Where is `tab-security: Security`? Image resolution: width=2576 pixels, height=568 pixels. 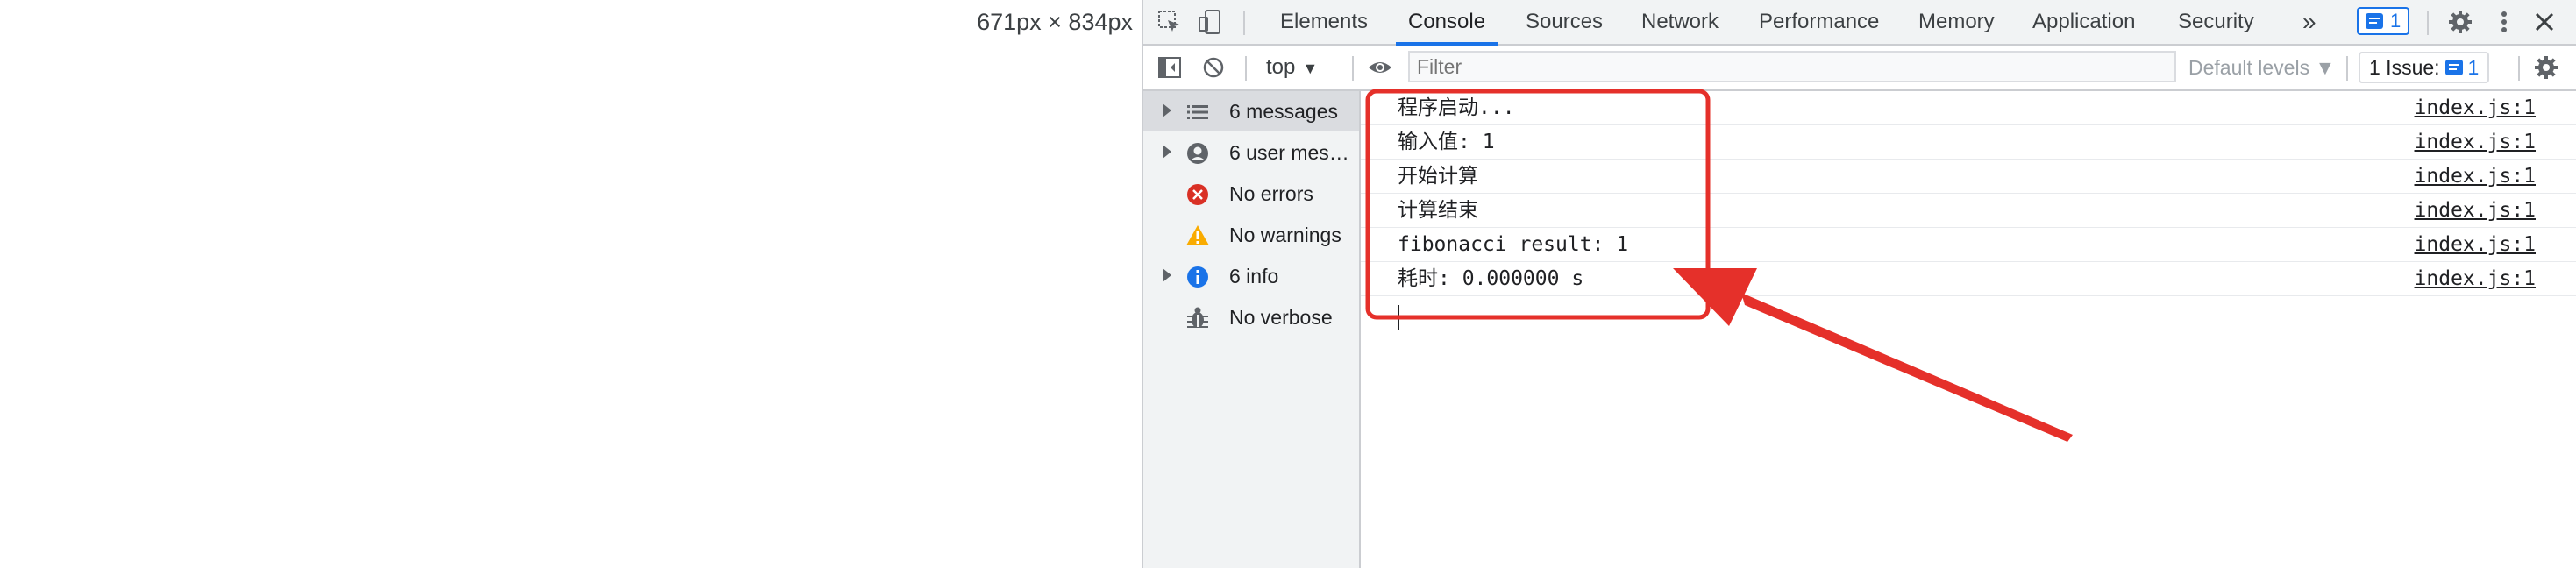
tab-security: Security is located at coordinates (2216, 22).